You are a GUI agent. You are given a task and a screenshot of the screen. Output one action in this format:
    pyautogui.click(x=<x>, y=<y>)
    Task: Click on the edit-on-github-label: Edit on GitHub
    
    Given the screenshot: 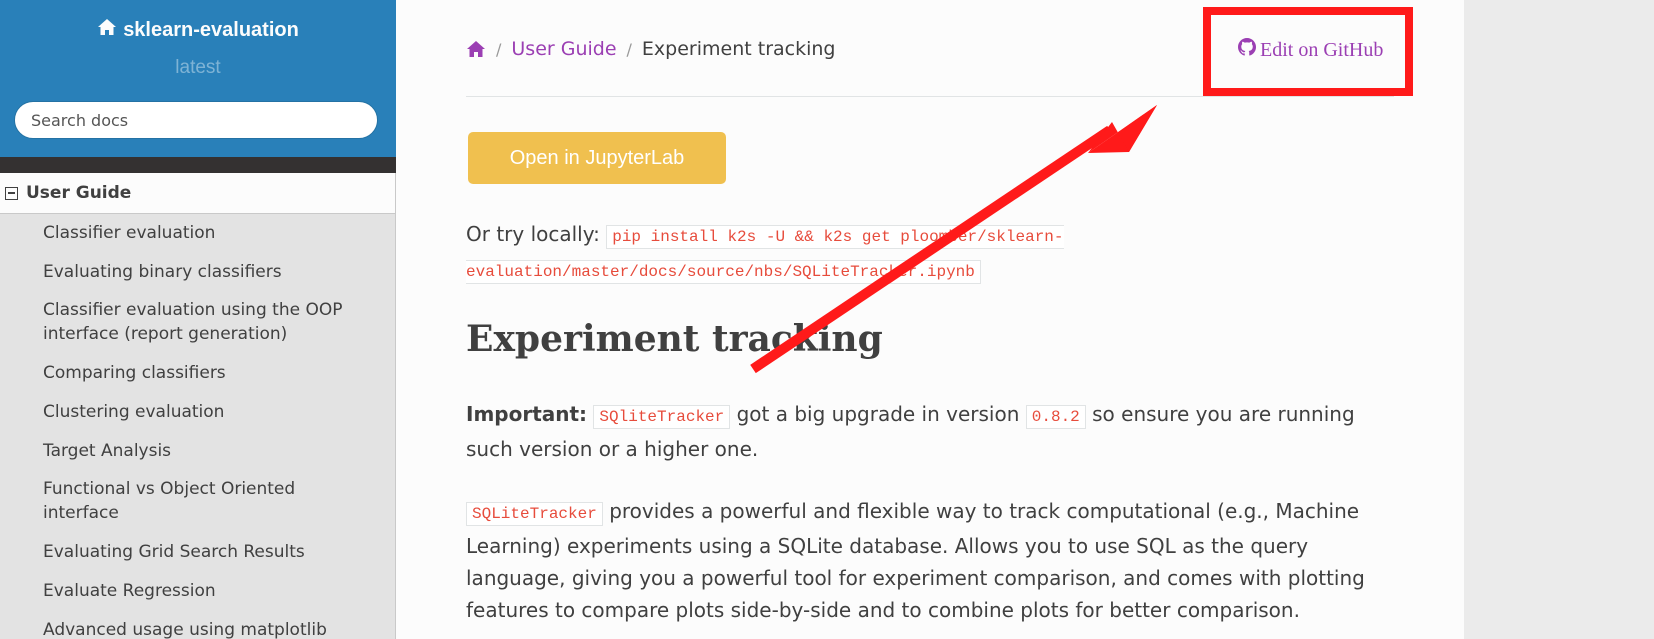 What is the action you would take?
    pyautogui.click(x=1322, y=49)
    